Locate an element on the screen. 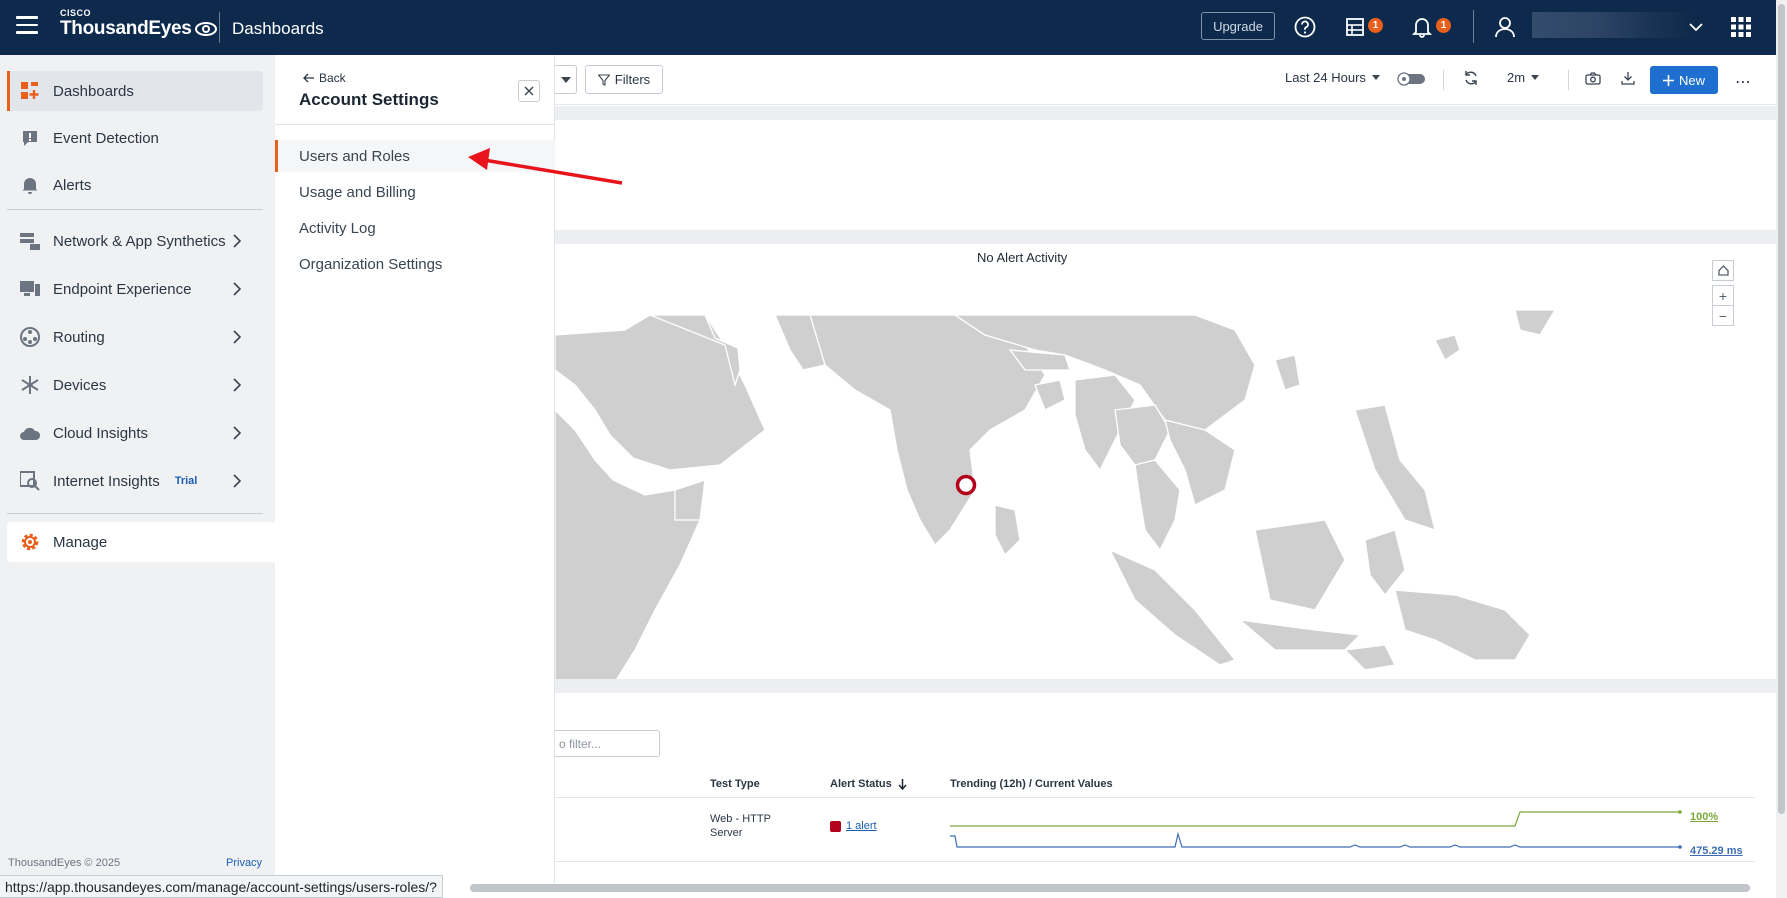  filter-icon is located at coordinates (603, 79).